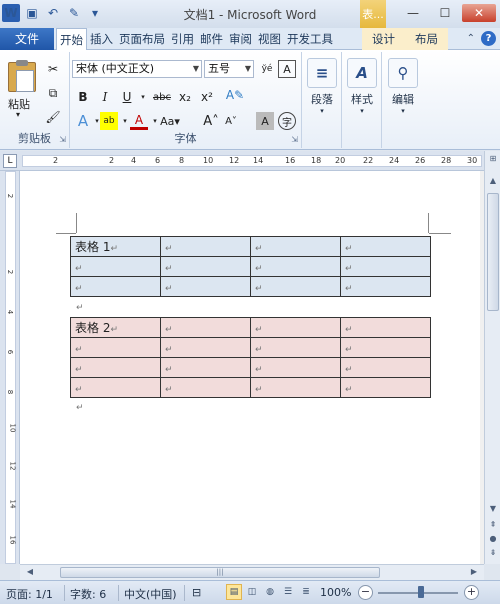 The image size is (500, 604). What do you see at coordinates (137, 69) in the screenshot?
I see `font-name-select: 宋体 (中文正文) ▼` at bounding box center [137, 69].